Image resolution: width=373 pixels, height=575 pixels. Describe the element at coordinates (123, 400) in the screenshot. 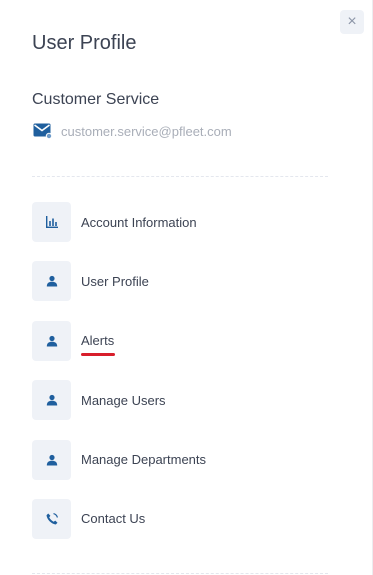

I see `menu-label: Manage Users` at that location.